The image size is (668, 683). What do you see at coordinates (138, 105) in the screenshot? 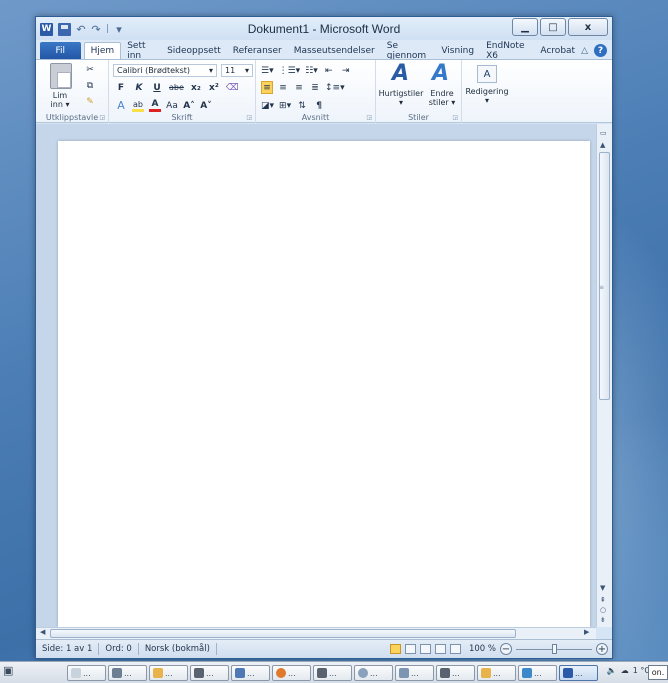
I see `highlight-icon: ab` at bounding box center [138, 105].